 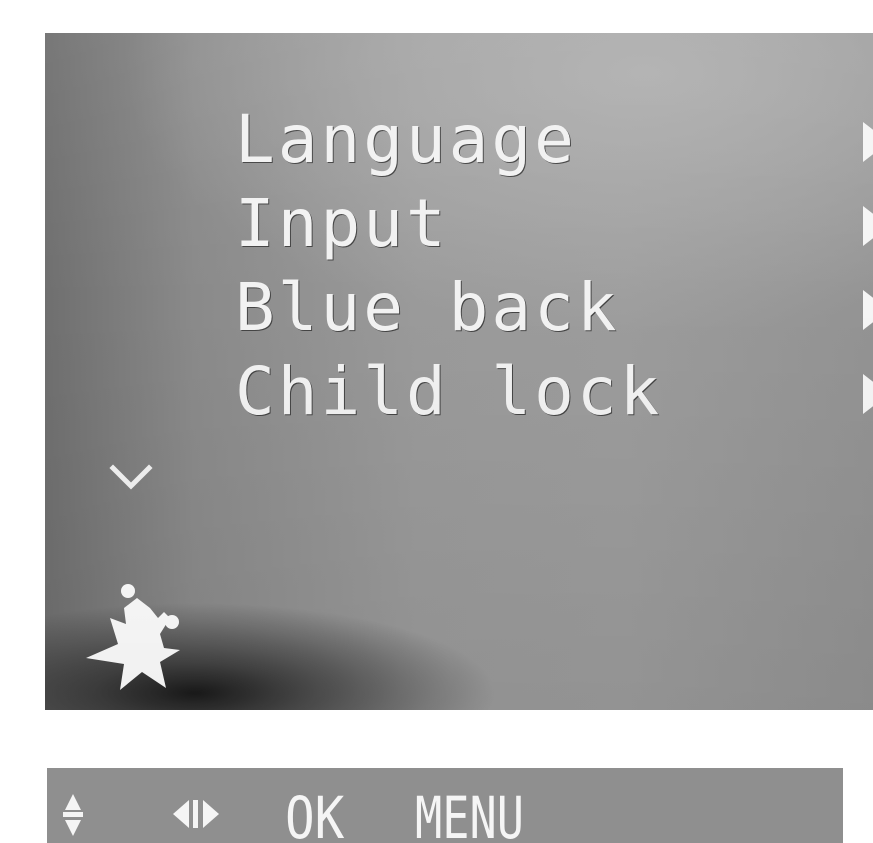 I want to click on navigation-hint-bar: OK MENU, so click(x=445, y=805).